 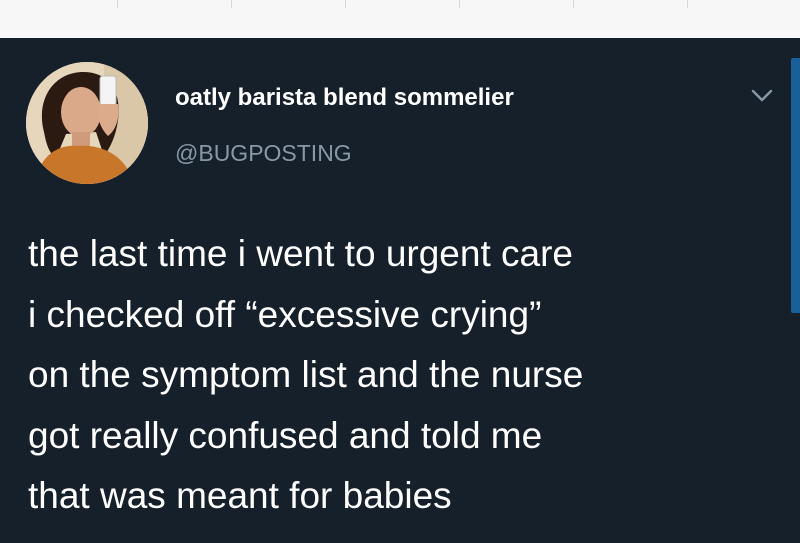 I want to click on tweet-text-line: the last time i went to urgent care, so click(x=300, y=253).